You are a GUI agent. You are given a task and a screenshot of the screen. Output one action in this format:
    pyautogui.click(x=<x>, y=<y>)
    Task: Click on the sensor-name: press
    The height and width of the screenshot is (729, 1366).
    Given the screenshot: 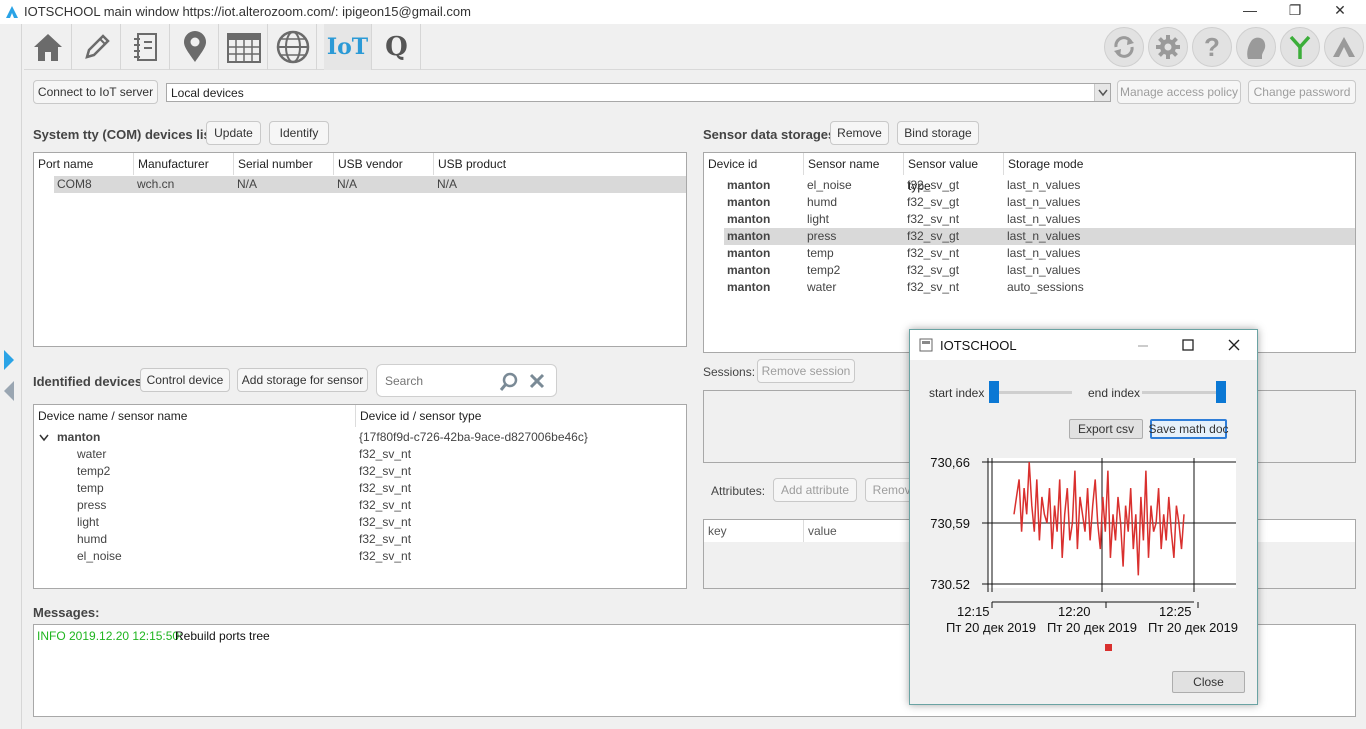 What is the action you would take?
    pyautogui.click(x=91, y=505)
    